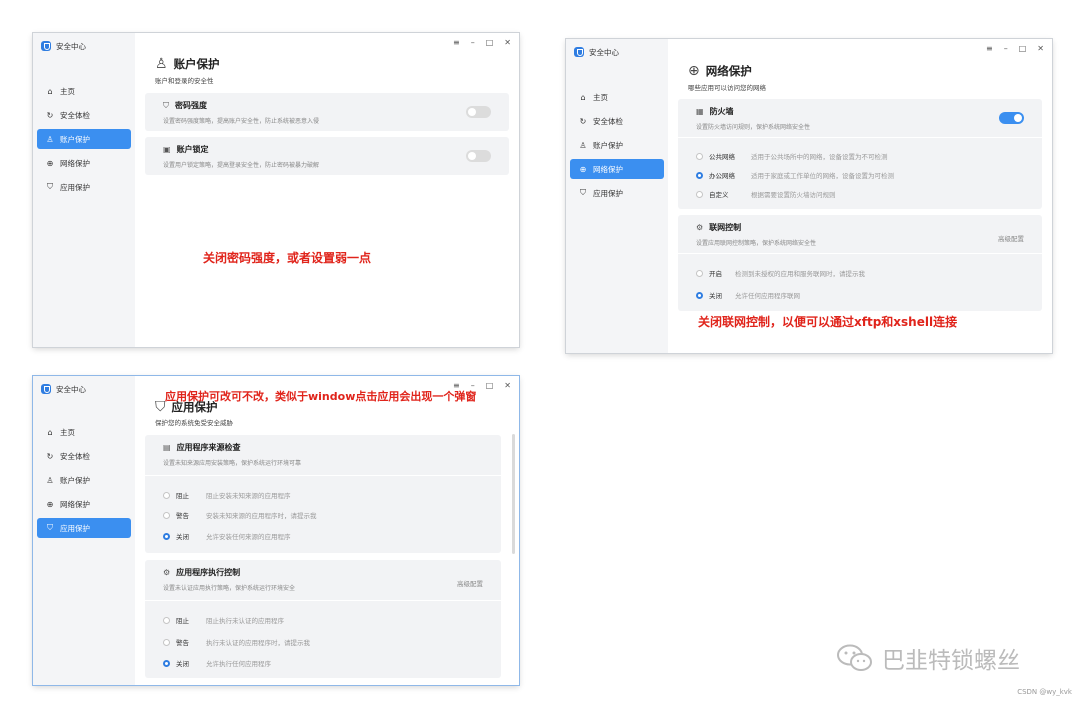 This screenshot has height=706, width=1080. Describe the element at coordinates (201, 572) in the screenshot. I see `card-title: ⚙ 应用程序执行控制` at that location.